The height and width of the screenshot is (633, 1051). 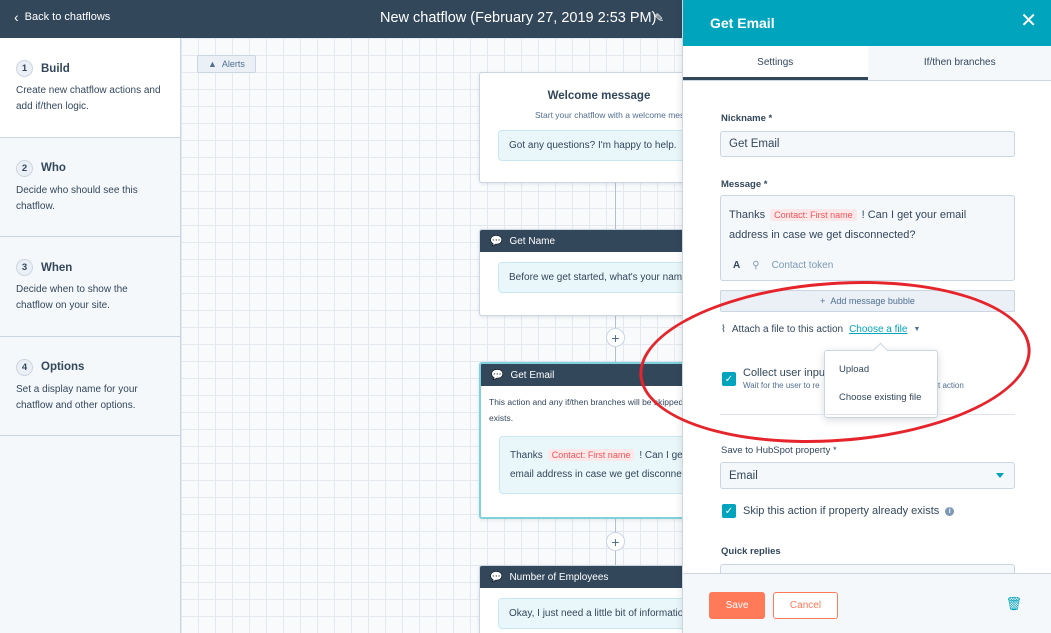 What do you see at coordinates (823, 301) in the screenshot?
I see `plus-icon: +` at bounding box center [823, 301].